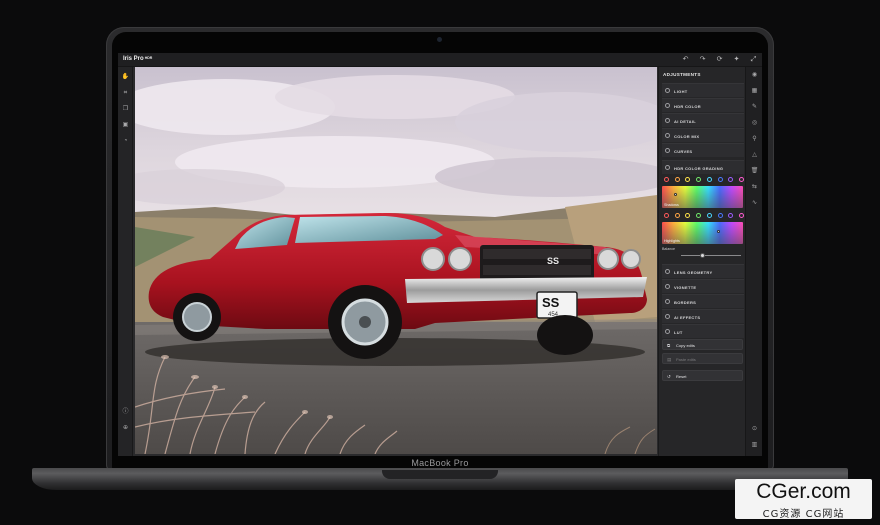  Describe the element at coordinates (702, 375) in the screenshot. I see `reset-button: ↺ Reset` at that location.